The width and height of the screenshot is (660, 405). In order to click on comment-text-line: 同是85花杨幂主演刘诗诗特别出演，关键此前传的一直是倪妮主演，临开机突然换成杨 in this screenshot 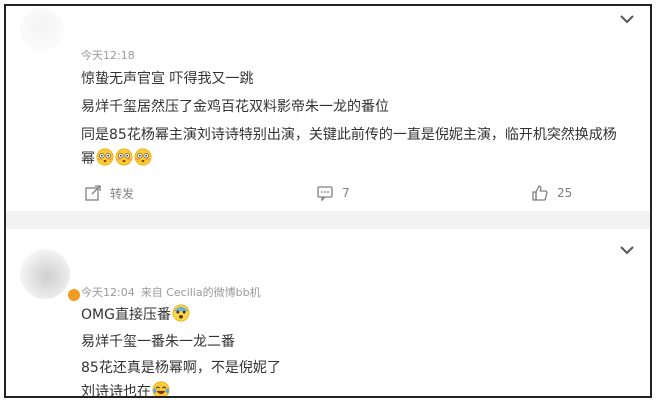, I will do `click(349, 135)`.